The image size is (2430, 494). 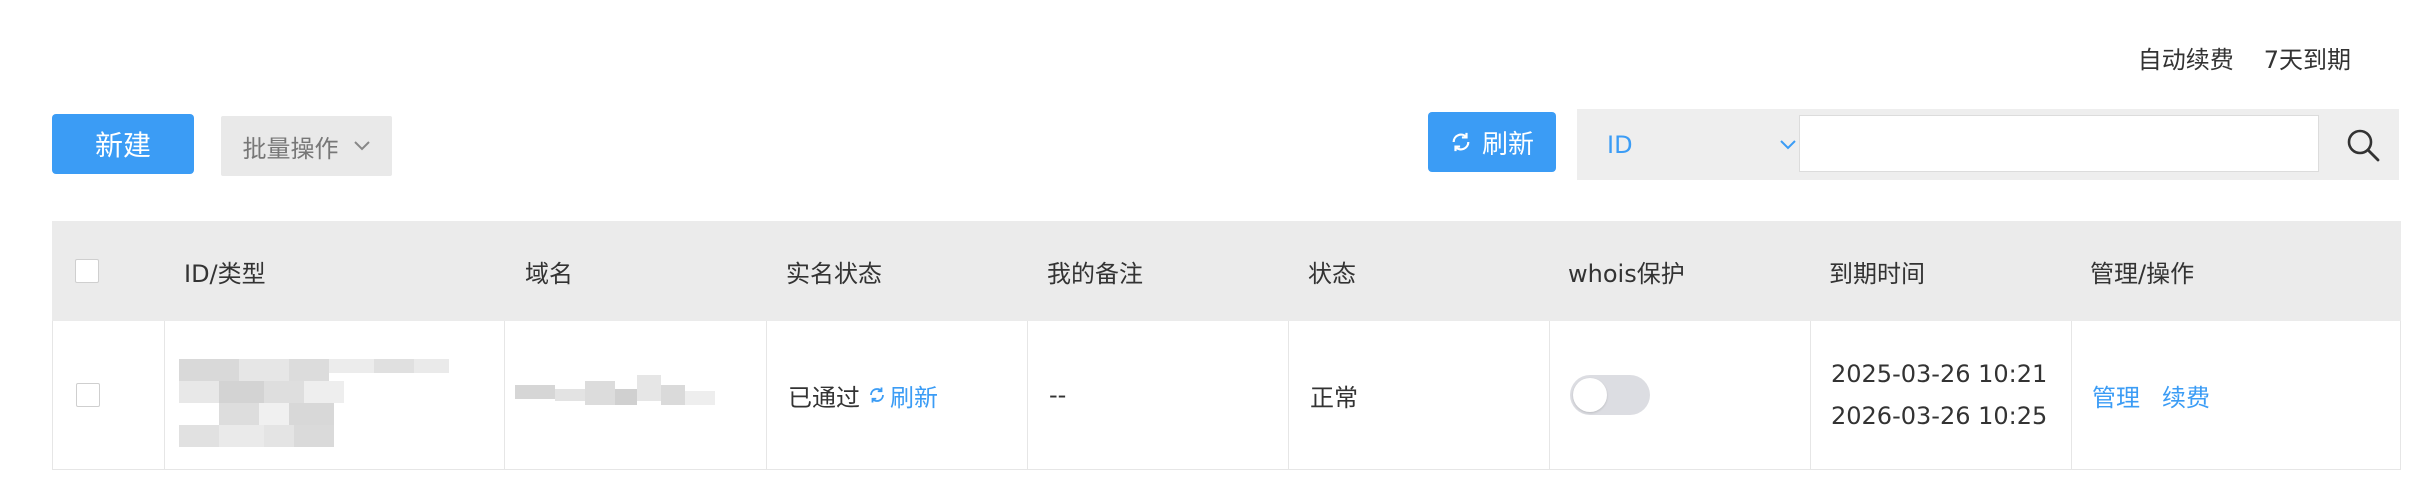 I want to click on header-my-note: 我的备注, so click(x=1095, y=273).